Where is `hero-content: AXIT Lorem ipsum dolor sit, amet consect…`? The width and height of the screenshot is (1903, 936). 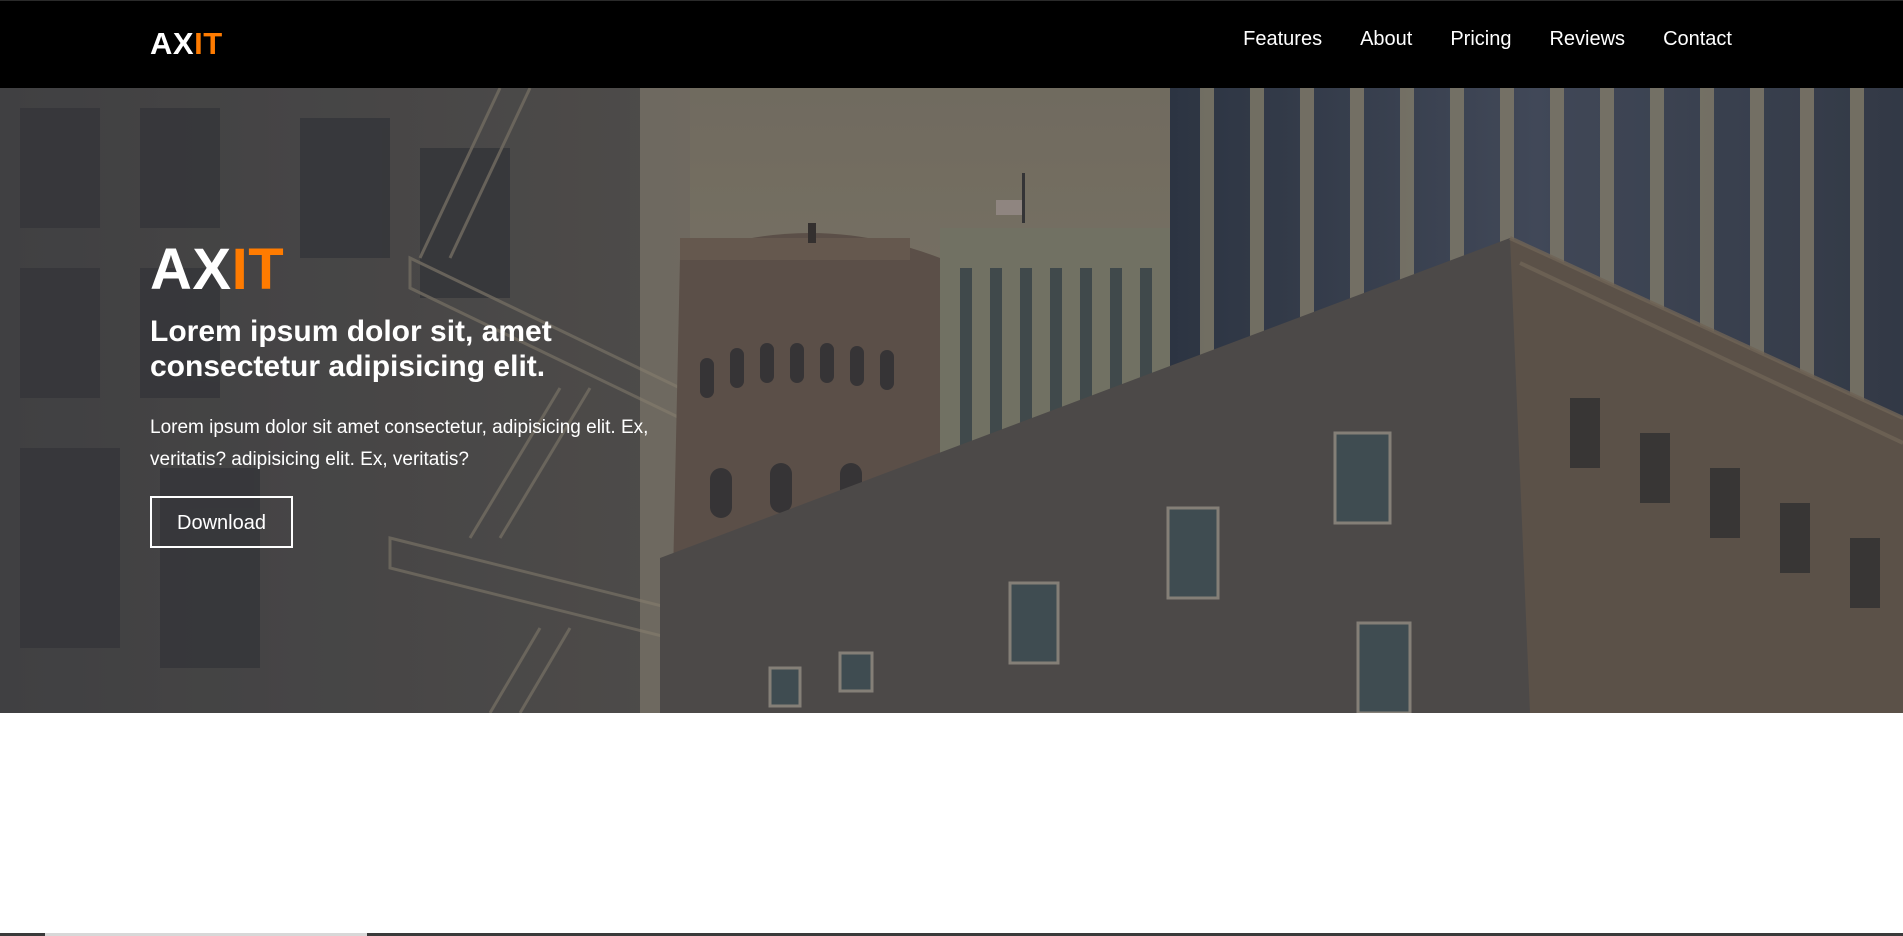 hero-content: AXIT Lorem ipsum dolor sit, amet consect… is located at coordinates (430, 393).